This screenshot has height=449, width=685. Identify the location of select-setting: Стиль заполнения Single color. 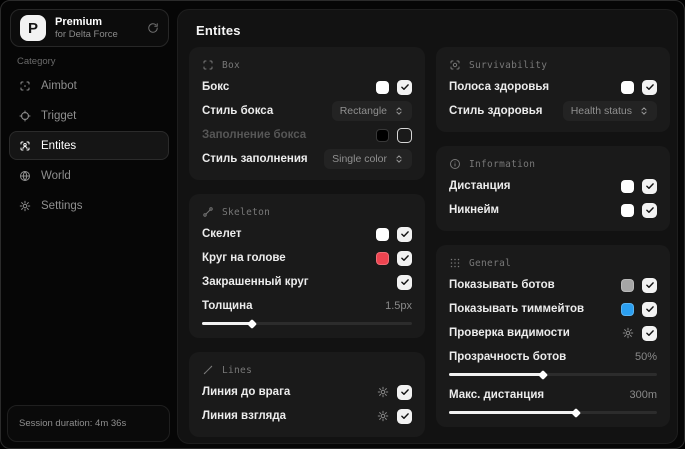
(307, 159).